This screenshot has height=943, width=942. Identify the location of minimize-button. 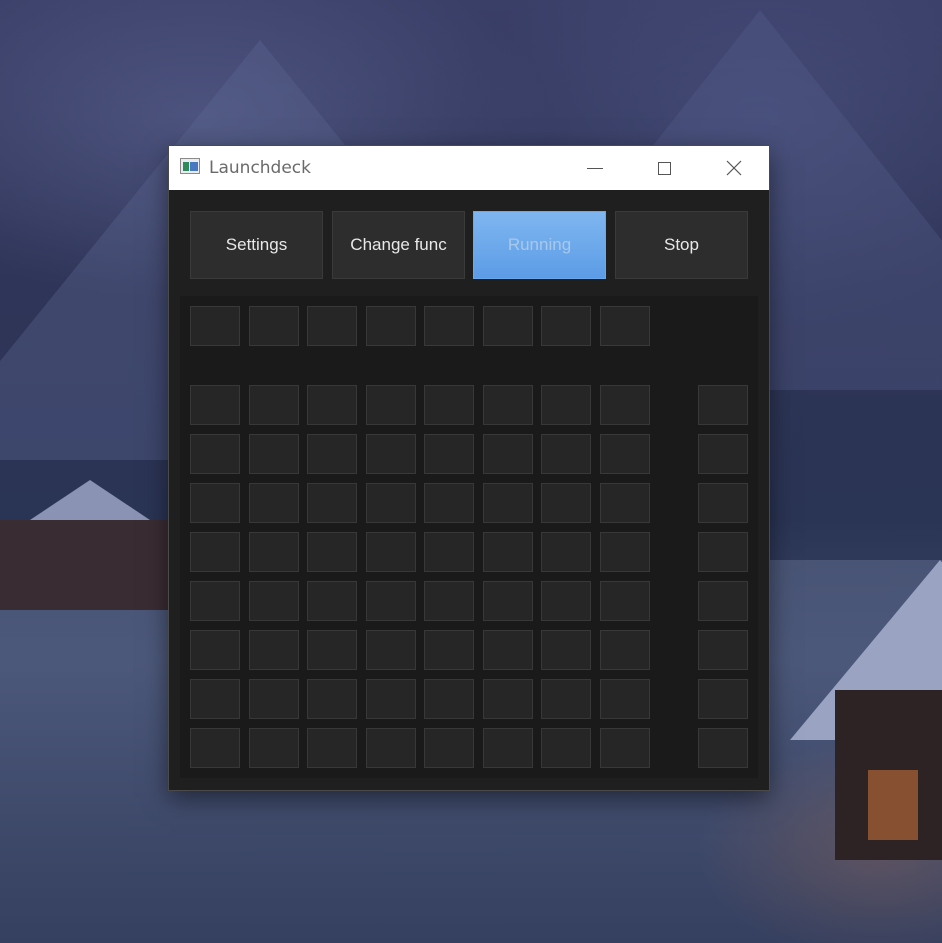
(595, 168).